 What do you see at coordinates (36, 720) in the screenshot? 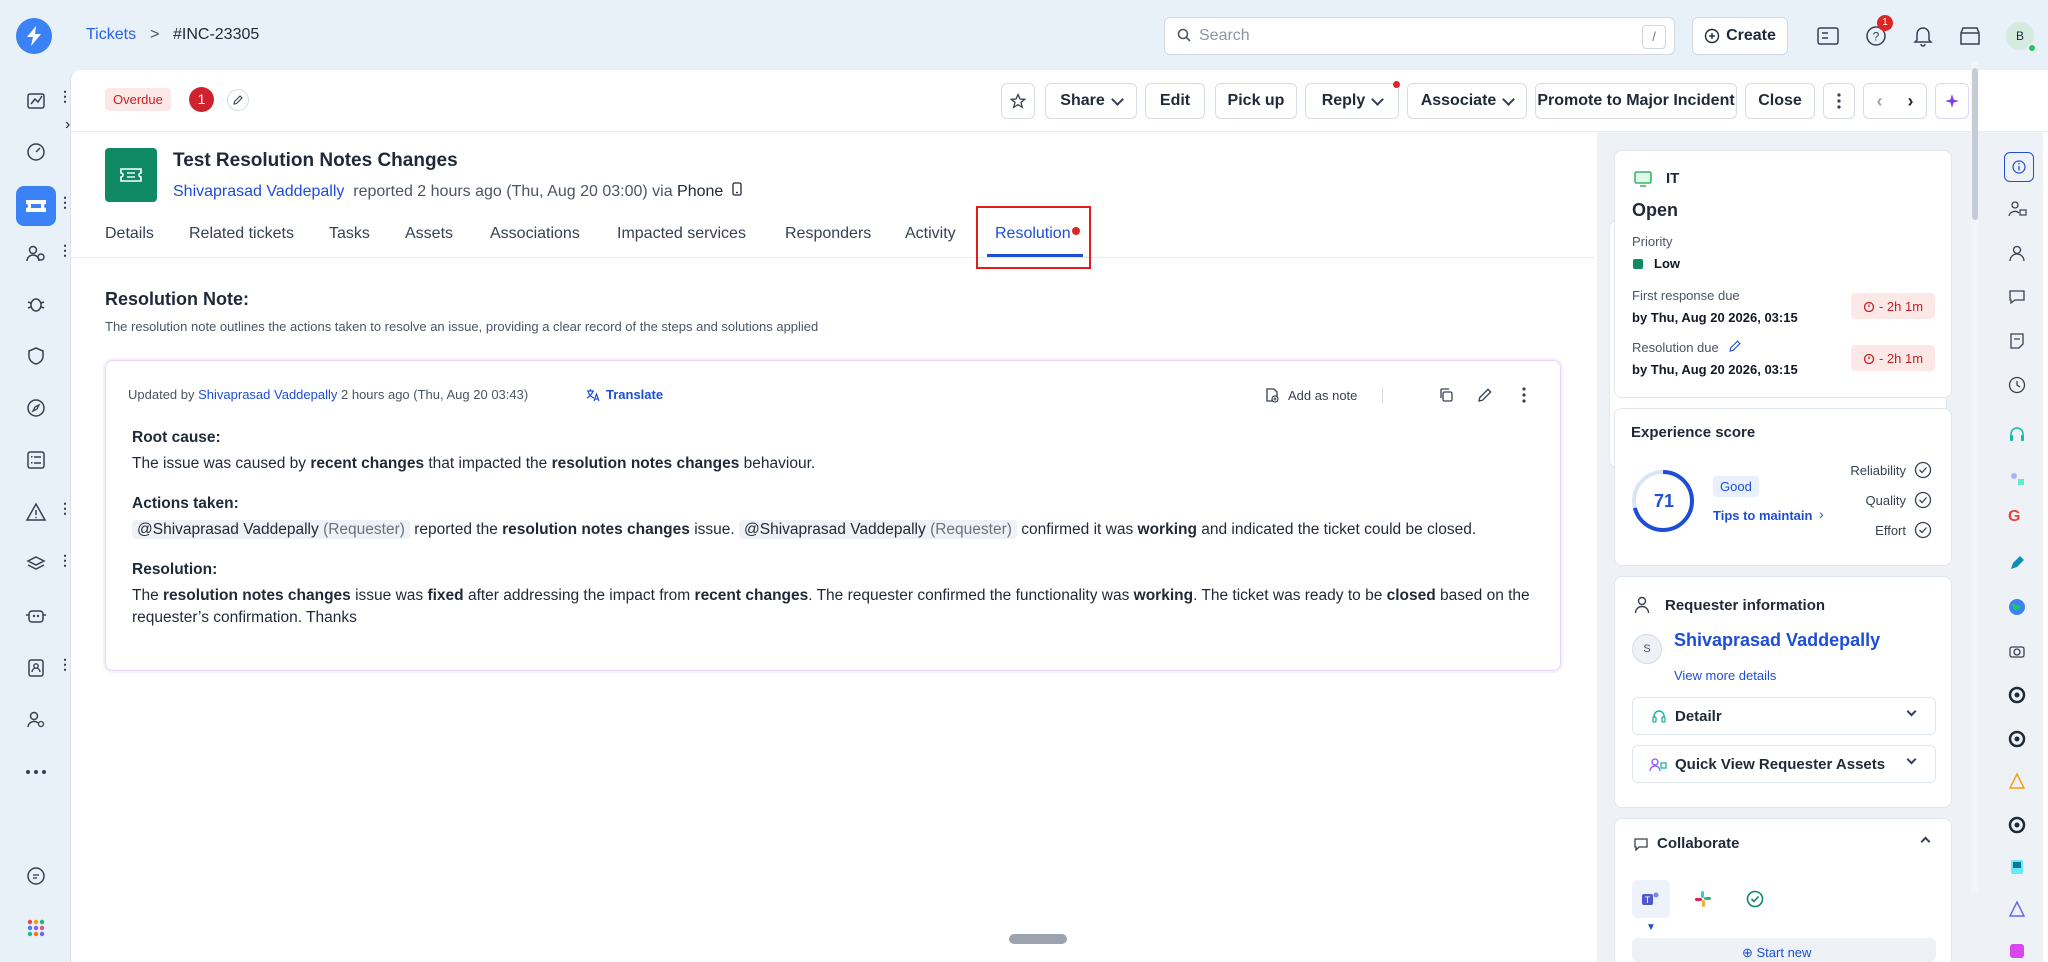
I see `user-settings-icon` at bounding box center [36, 720].